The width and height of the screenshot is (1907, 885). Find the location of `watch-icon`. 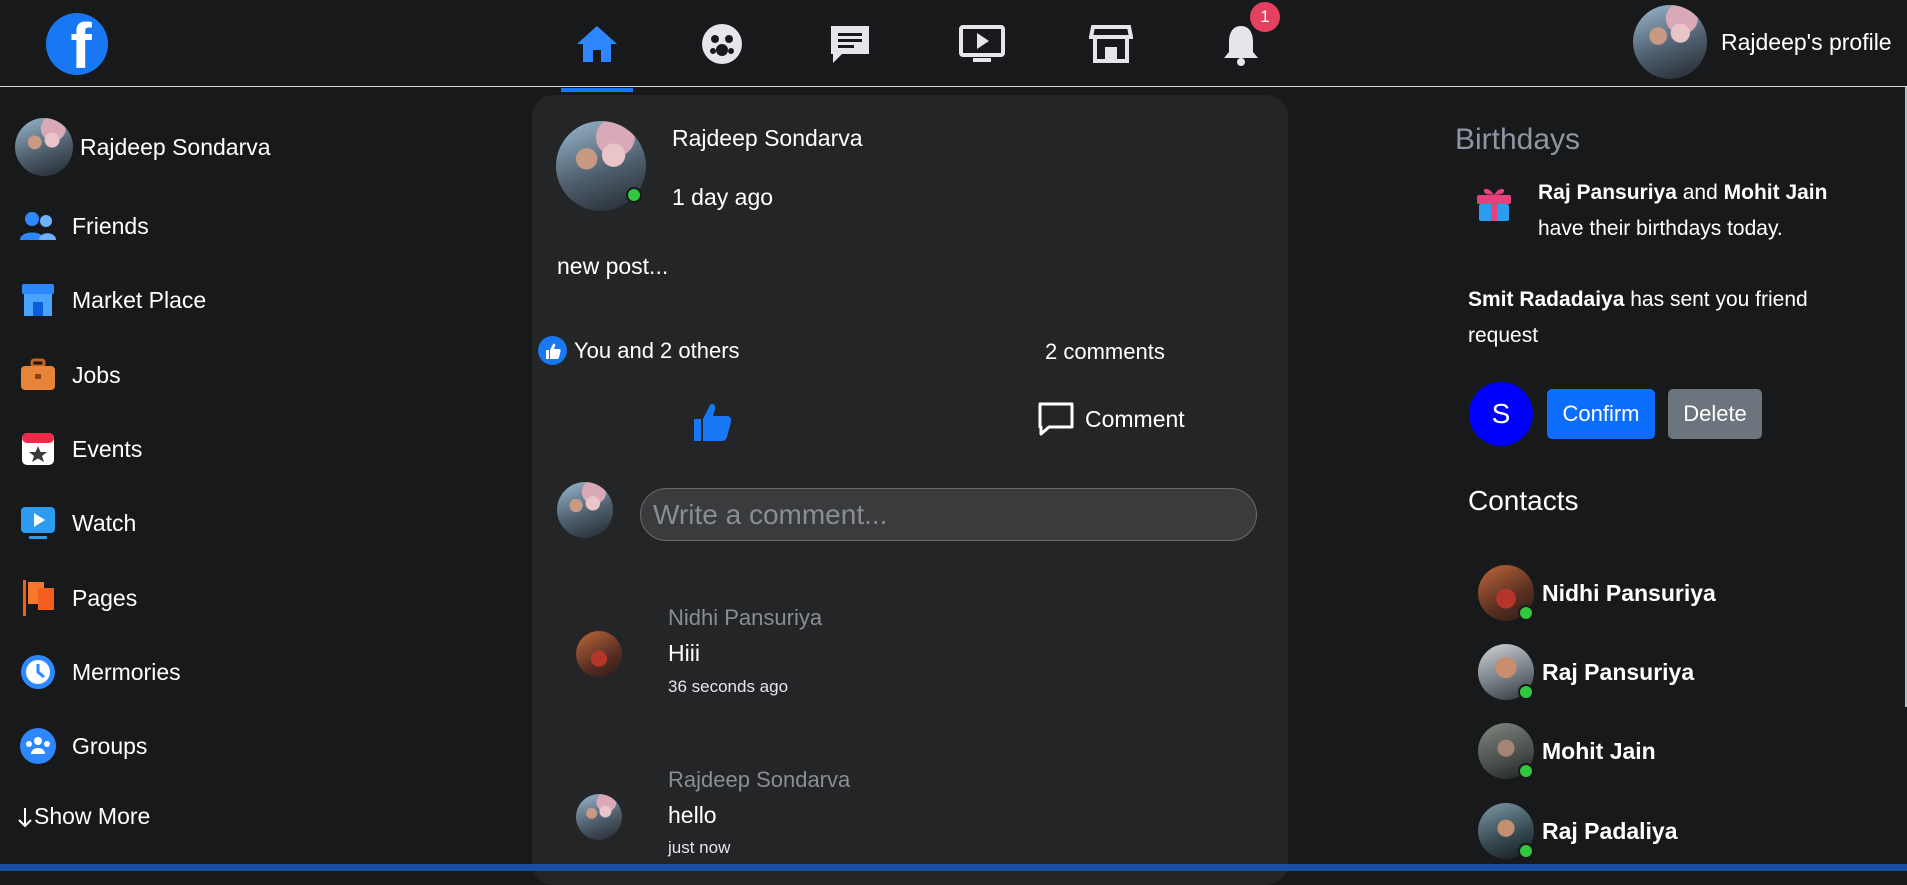

watch-icon is located at coordinates (982, 43).